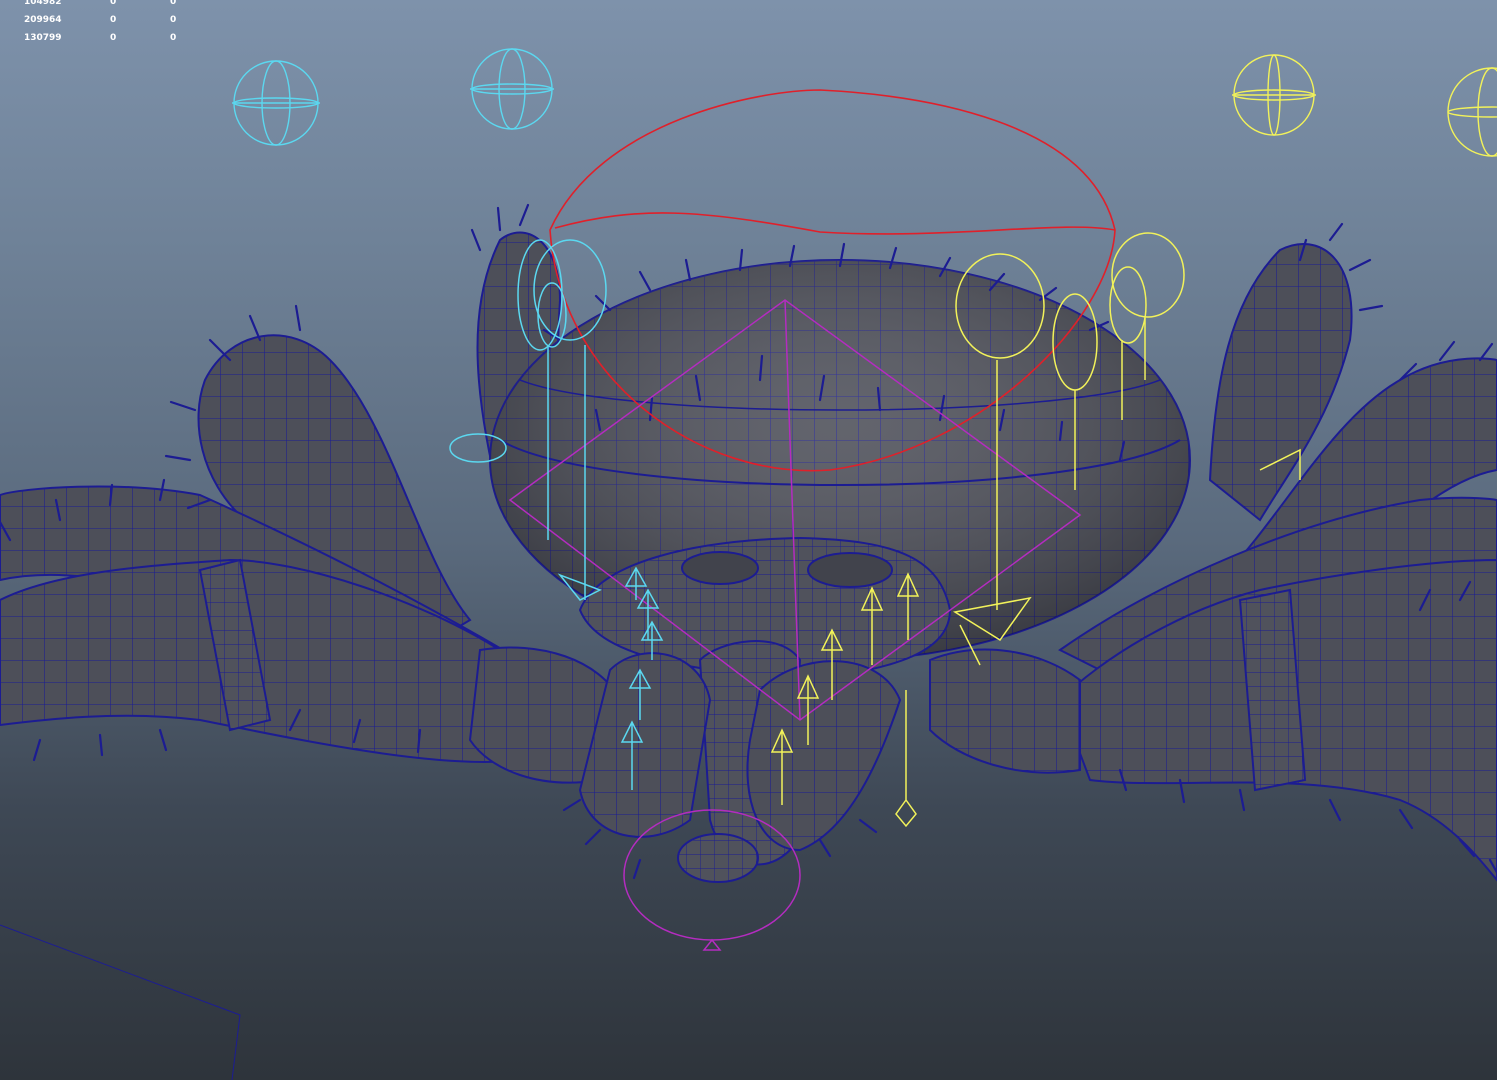  I want to click on poly-count-hud: 104982 0 0 209964 0 0 130799 0 0, so click(100, 27).